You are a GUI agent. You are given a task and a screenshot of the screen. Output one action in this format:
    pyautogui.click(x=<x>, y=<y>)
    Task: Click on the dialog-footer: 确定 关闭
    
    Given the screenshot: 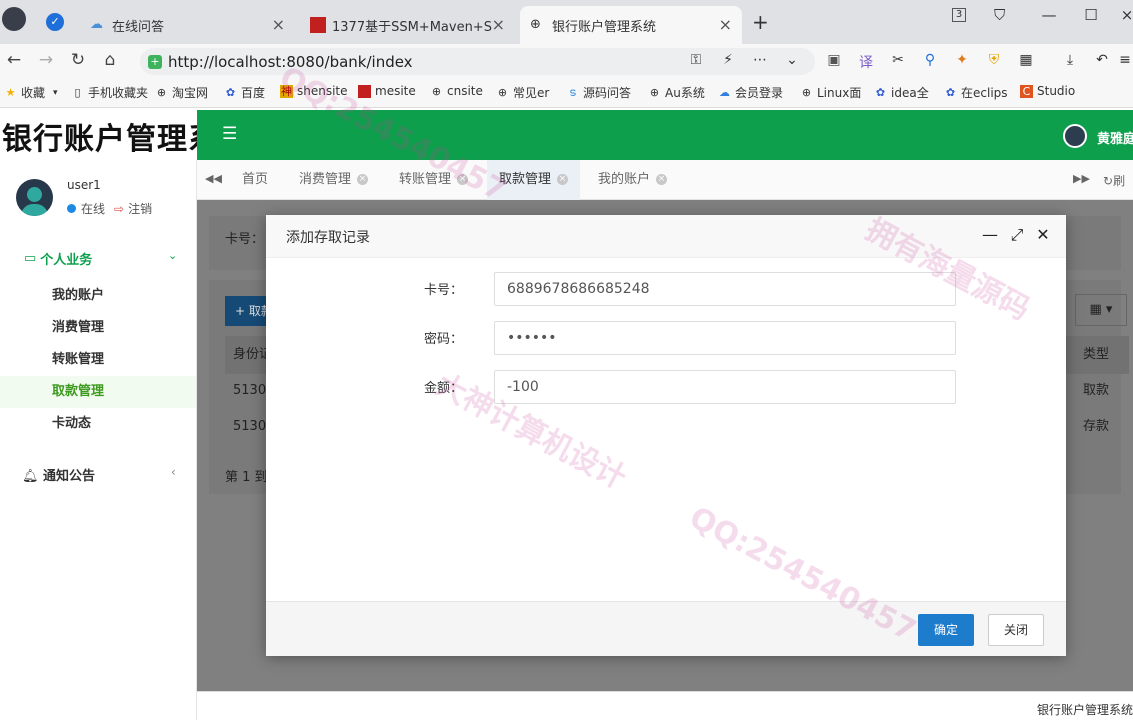 What is the action you would take?
    pyautogui.click(x=666, y=628)
    